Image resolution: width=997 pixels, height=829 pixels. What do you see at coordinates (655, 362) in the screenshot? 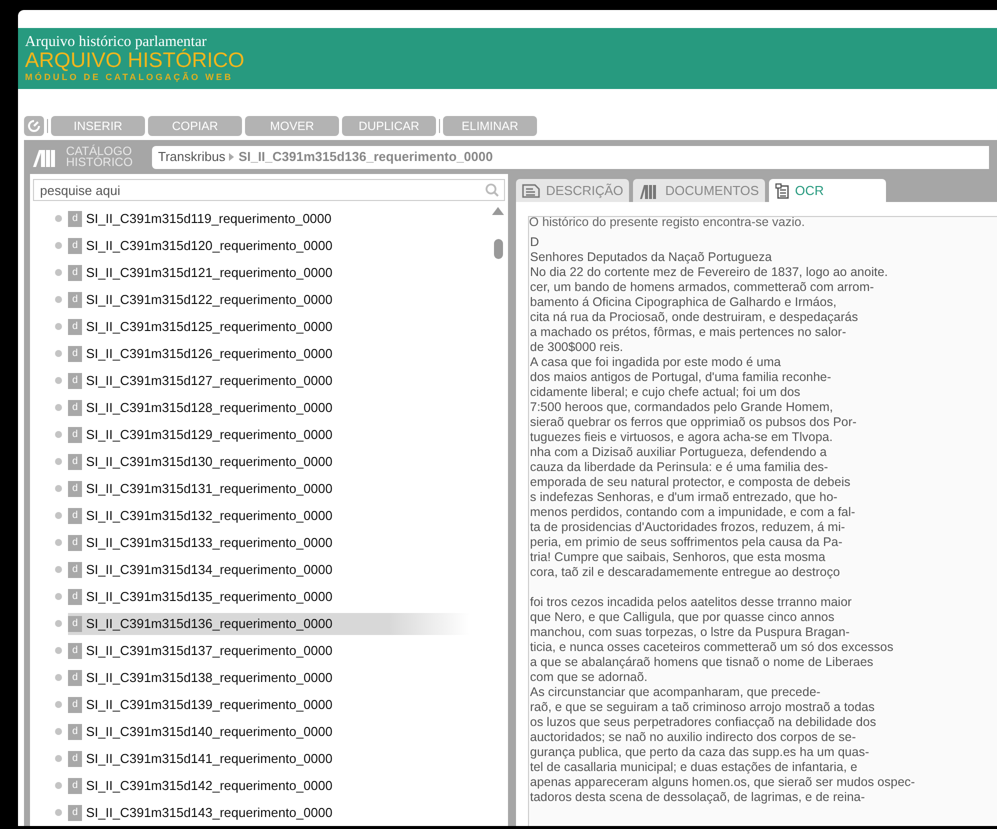
I see `ocr-line: A casa que foi ingadida por este modo é uma` at bounding box center [655, 362].